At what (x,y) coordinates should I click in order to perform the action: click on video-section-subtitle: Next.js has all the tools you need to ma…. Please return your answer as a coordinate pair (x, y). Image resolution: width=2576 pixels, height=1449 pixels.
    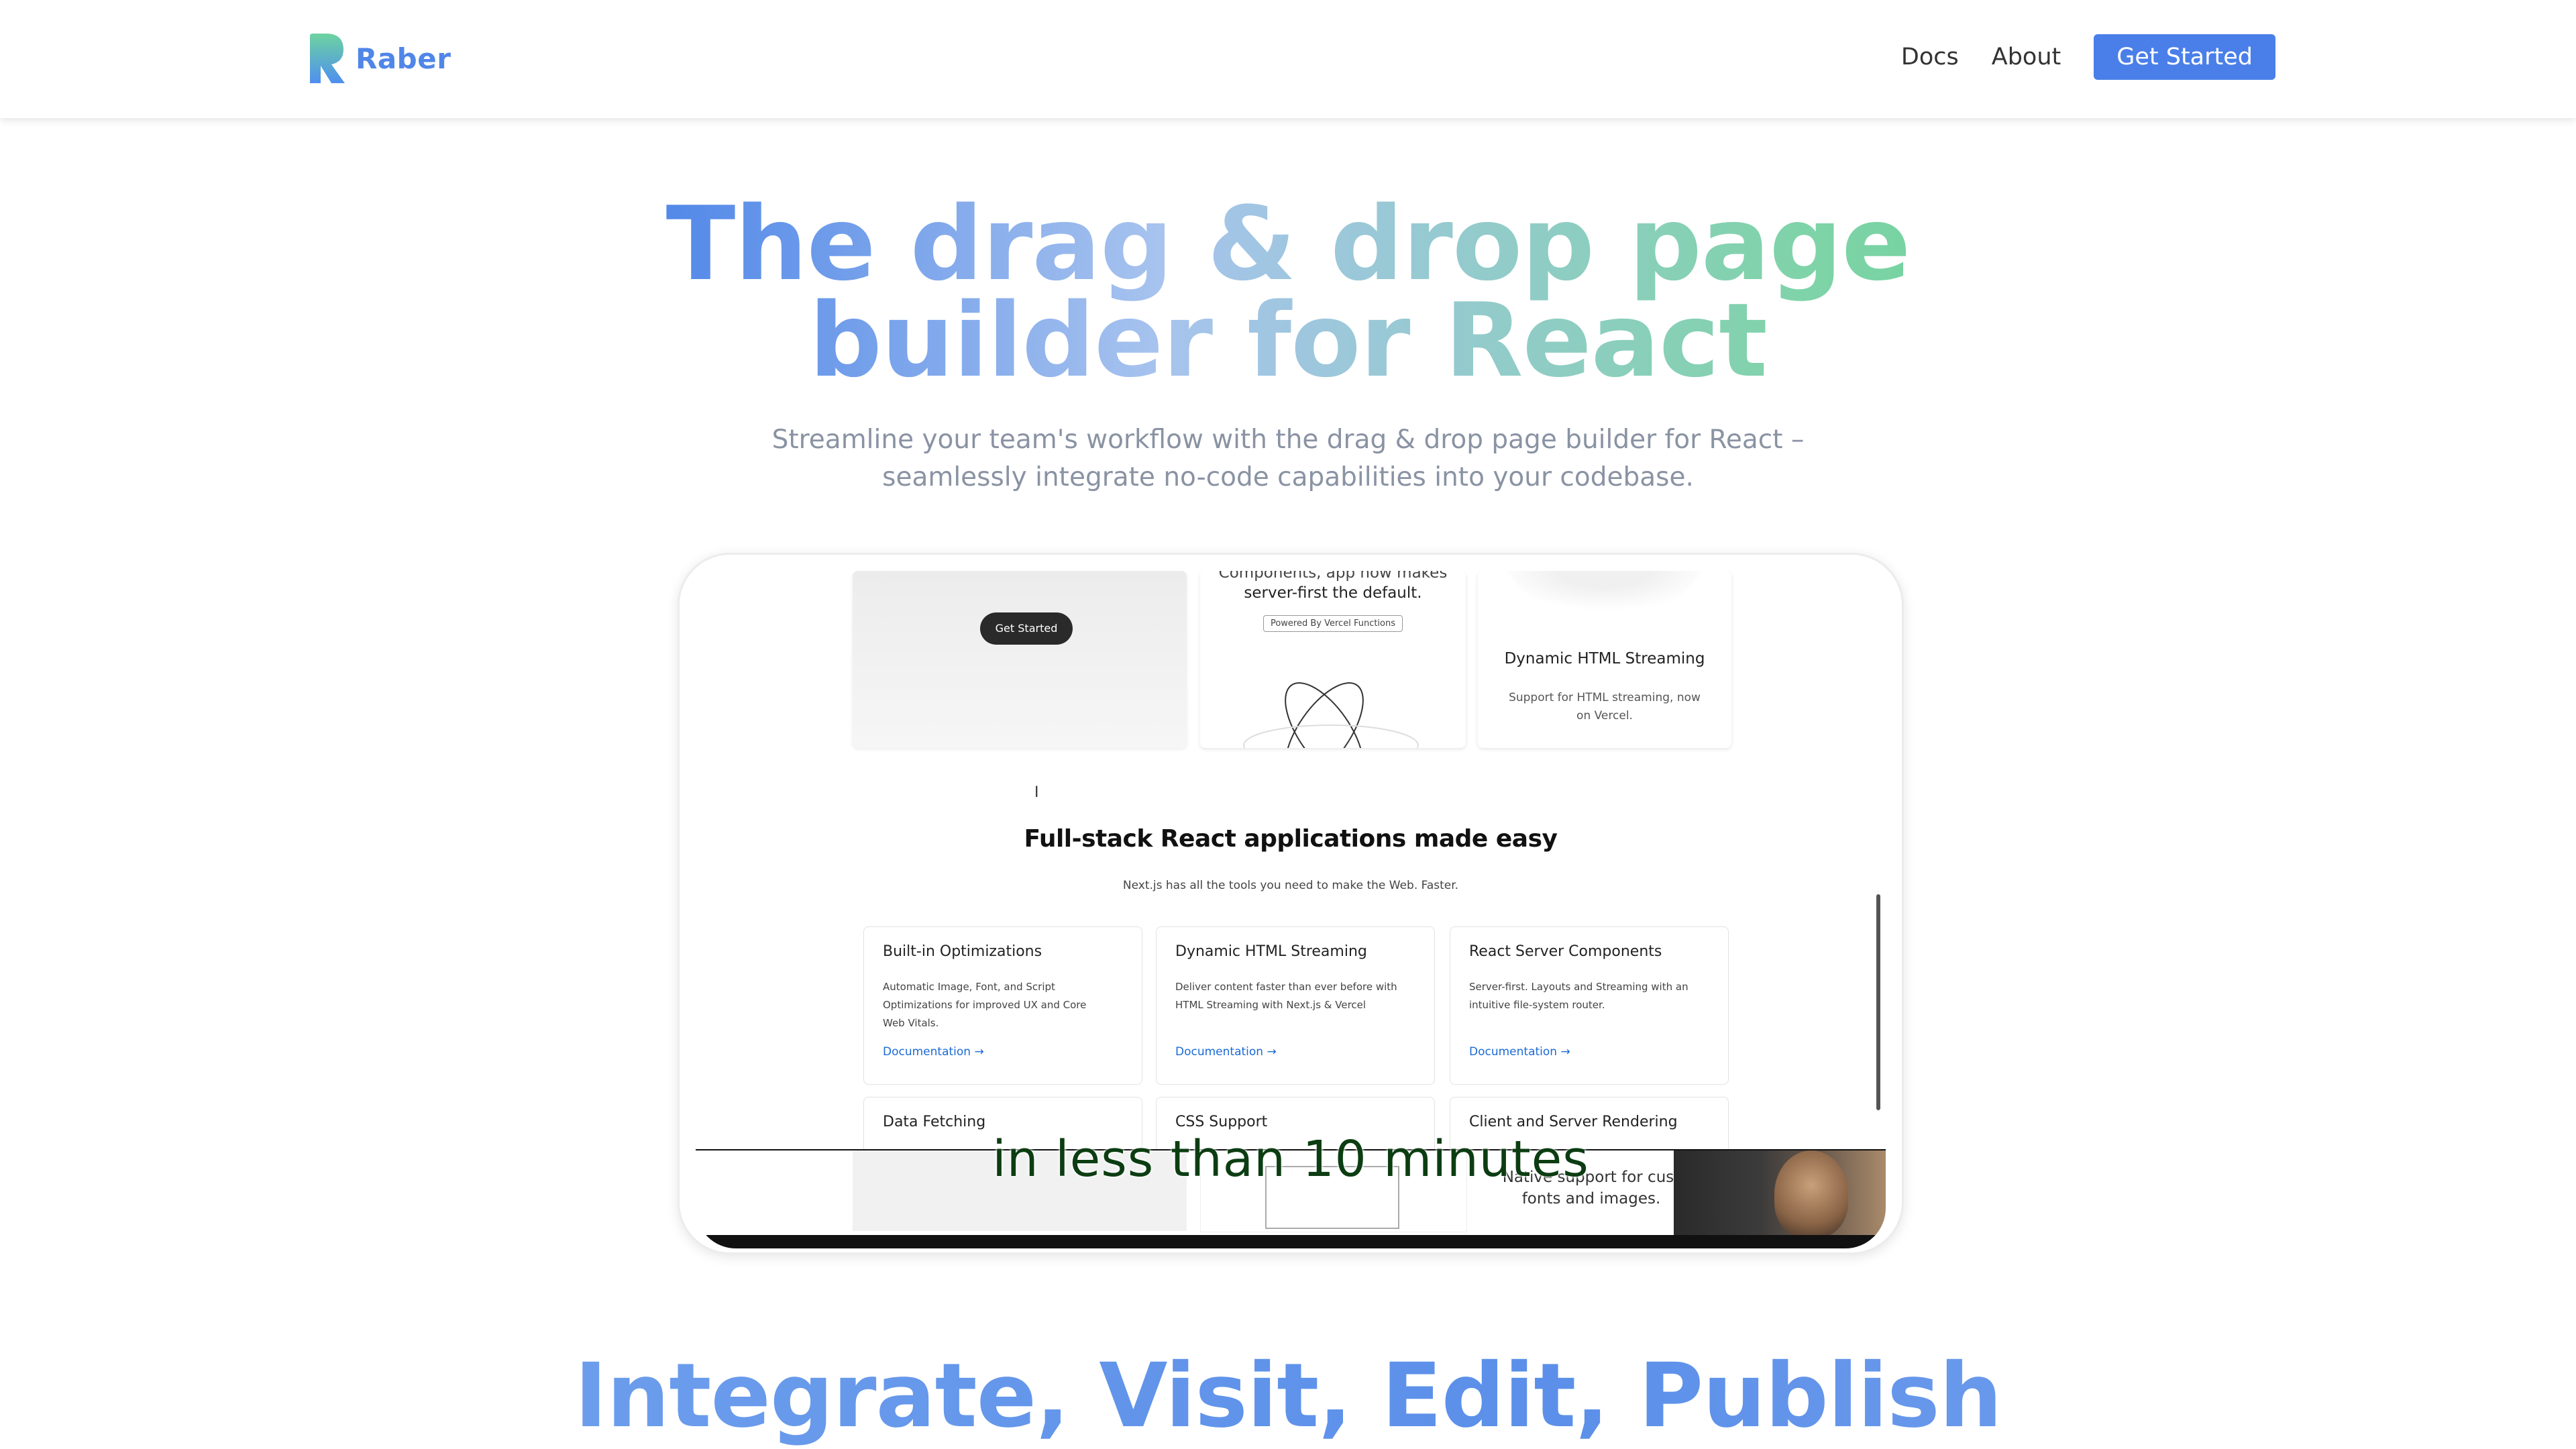
    Looking at the image, I should click on (1290, 885).